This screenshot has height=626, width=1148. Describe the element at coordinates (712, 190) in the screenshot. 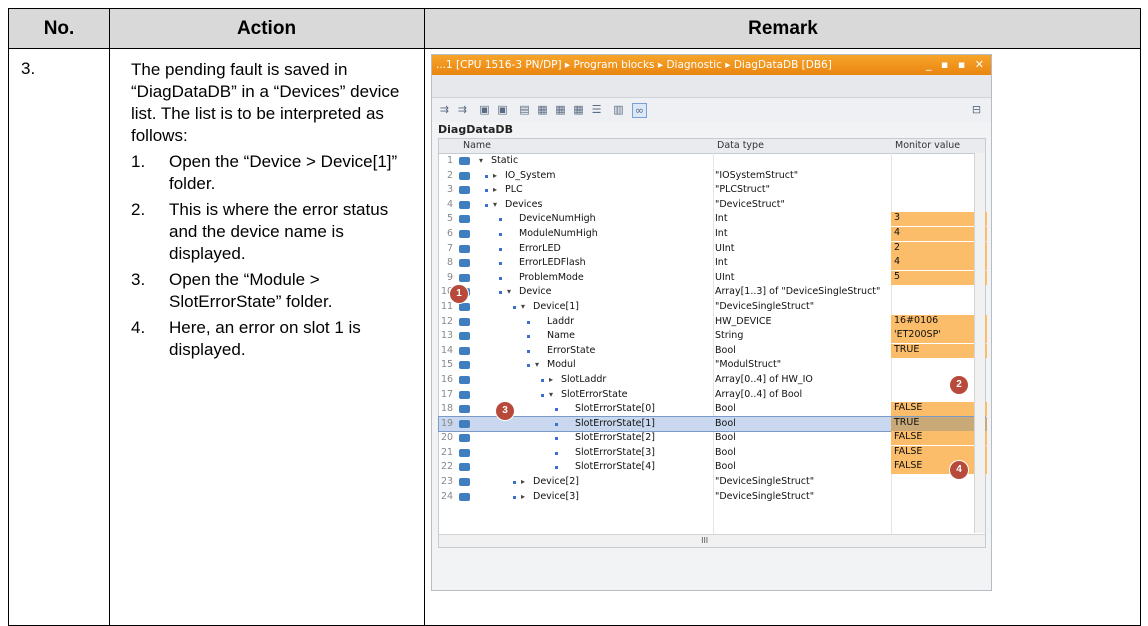

I see `table-row: 3 ▸ PLC "PLCStruct"` at that location.